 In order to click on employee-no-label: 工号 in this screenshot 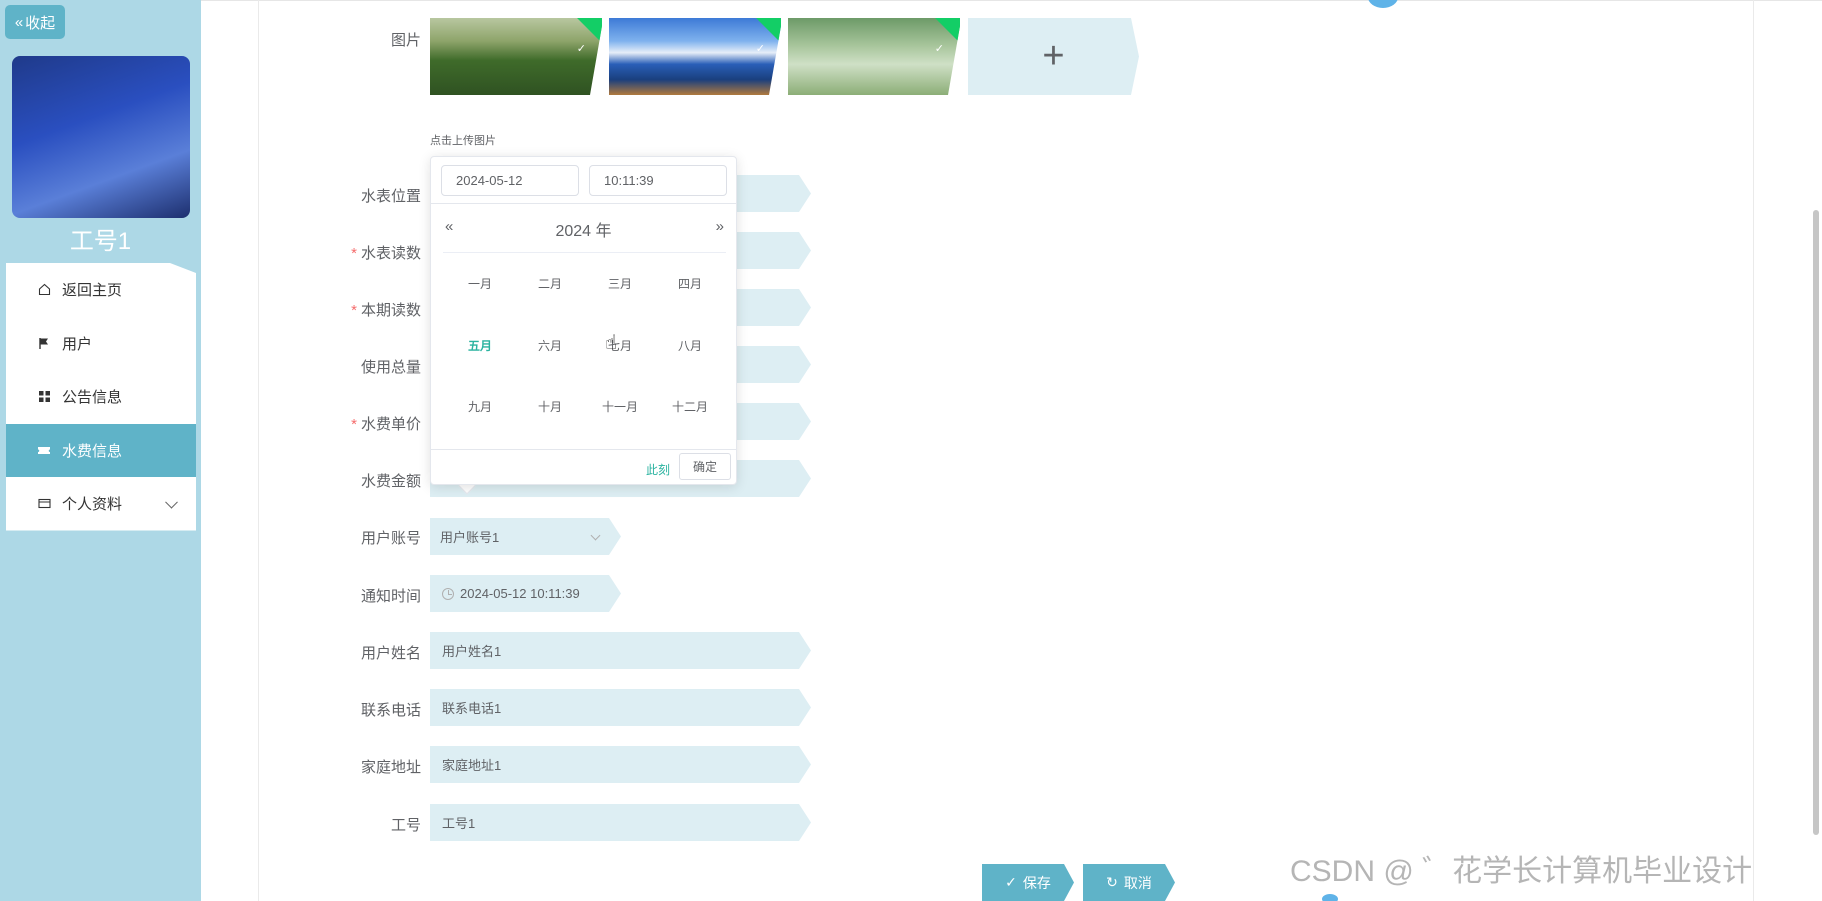, I will do `click(405, 825)`.